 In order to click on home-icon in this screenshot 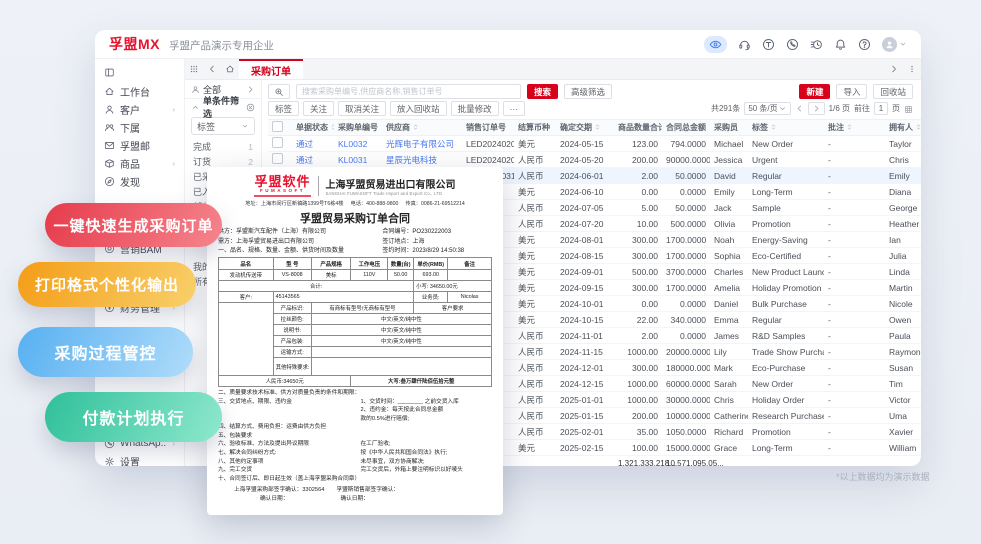, I will do `click(109, 91)`.